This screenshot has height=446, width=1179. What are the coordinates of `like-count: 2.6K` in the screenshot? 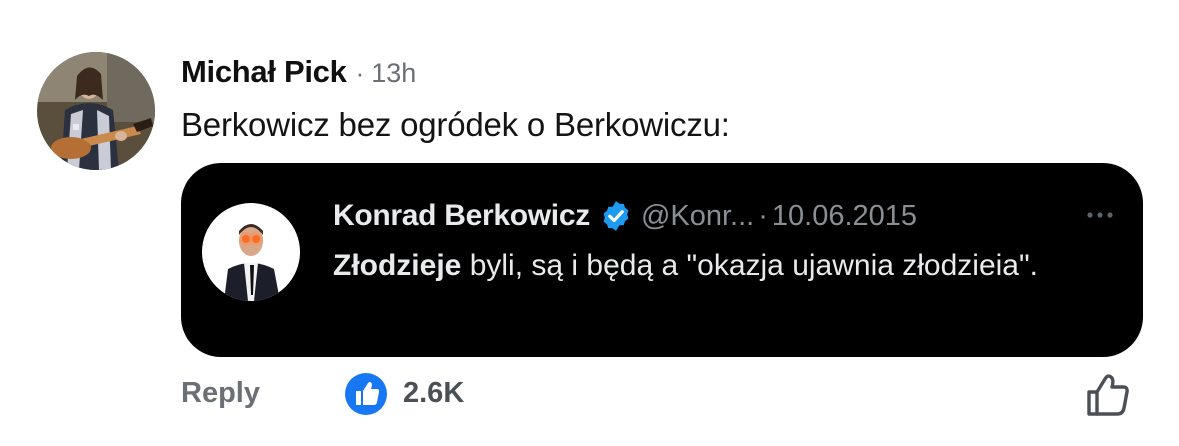 It's located at (433, 393).